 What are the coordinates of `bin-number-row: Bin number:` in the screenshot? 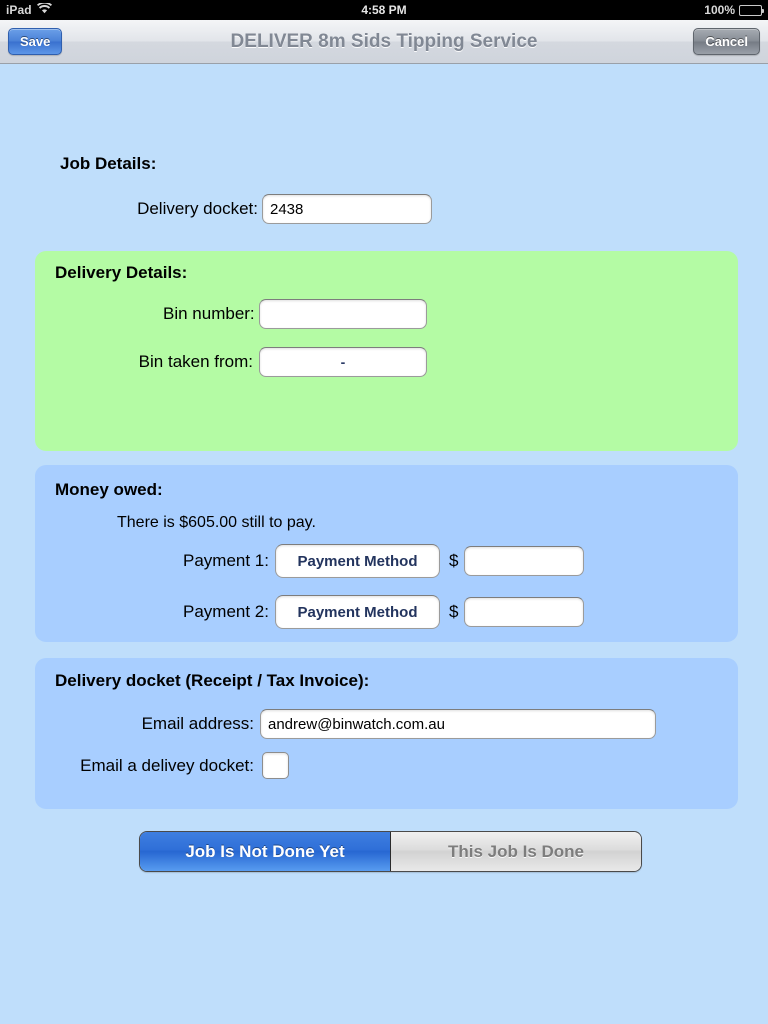 It's located at (295, 314).